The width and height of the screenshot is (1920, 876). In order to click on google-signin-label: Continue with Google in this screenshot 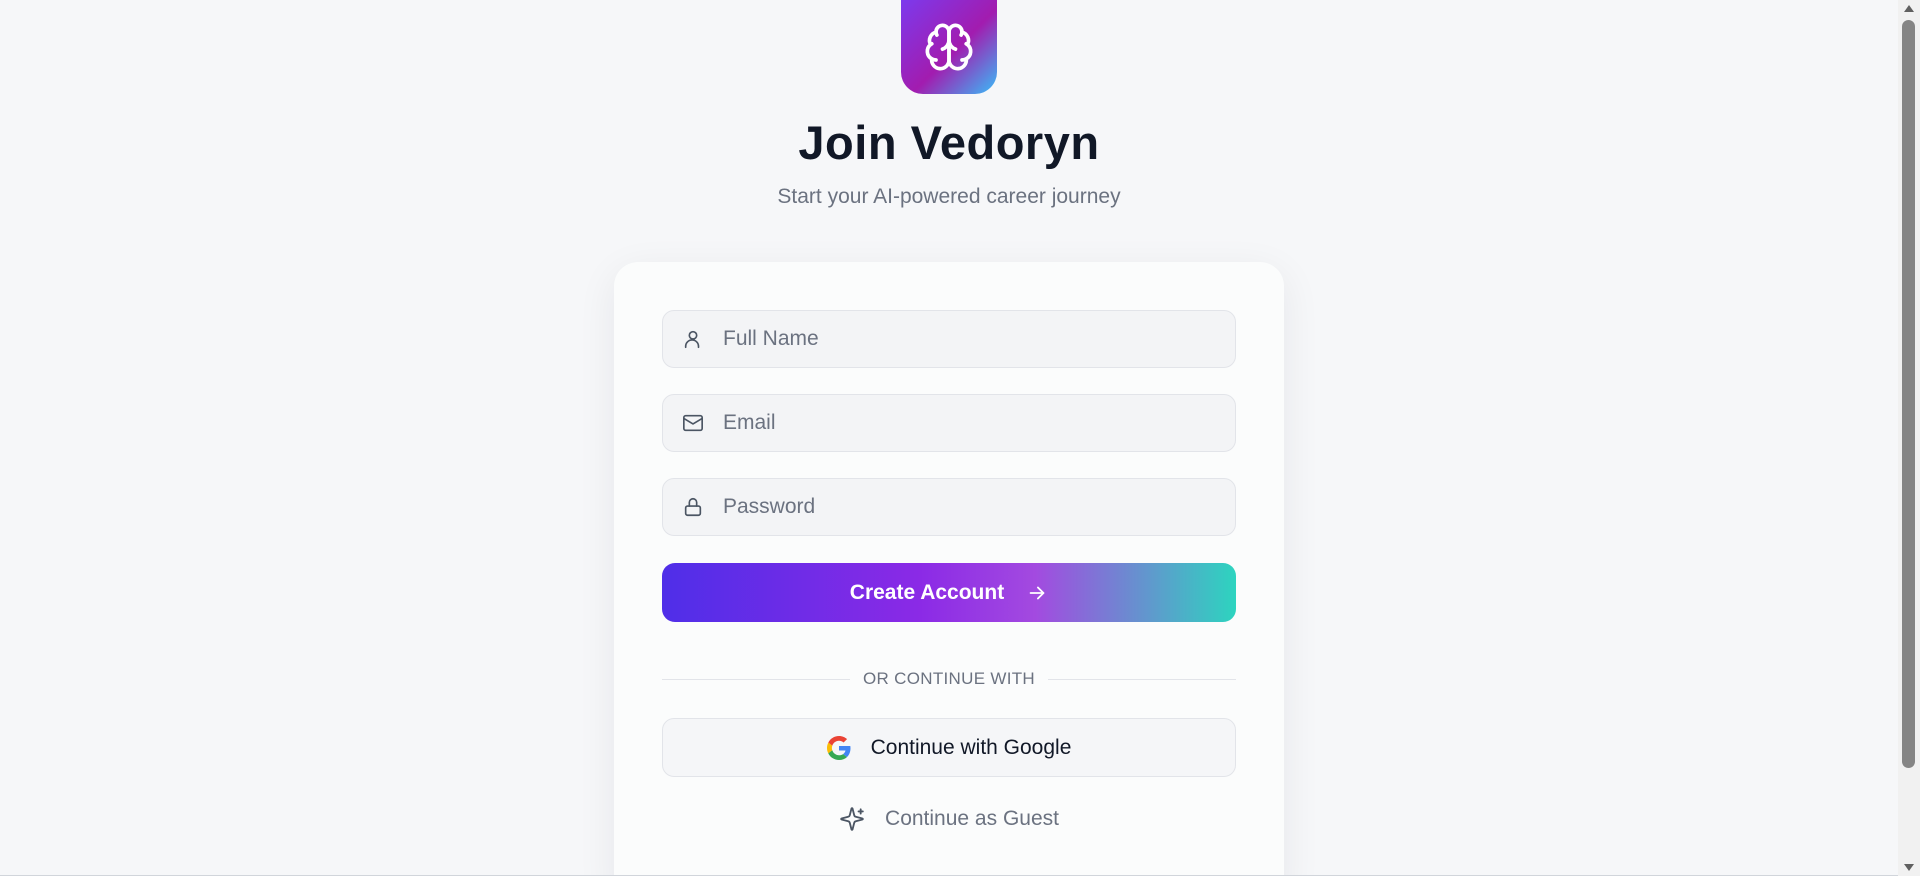, I will do `click(971, 747)`.